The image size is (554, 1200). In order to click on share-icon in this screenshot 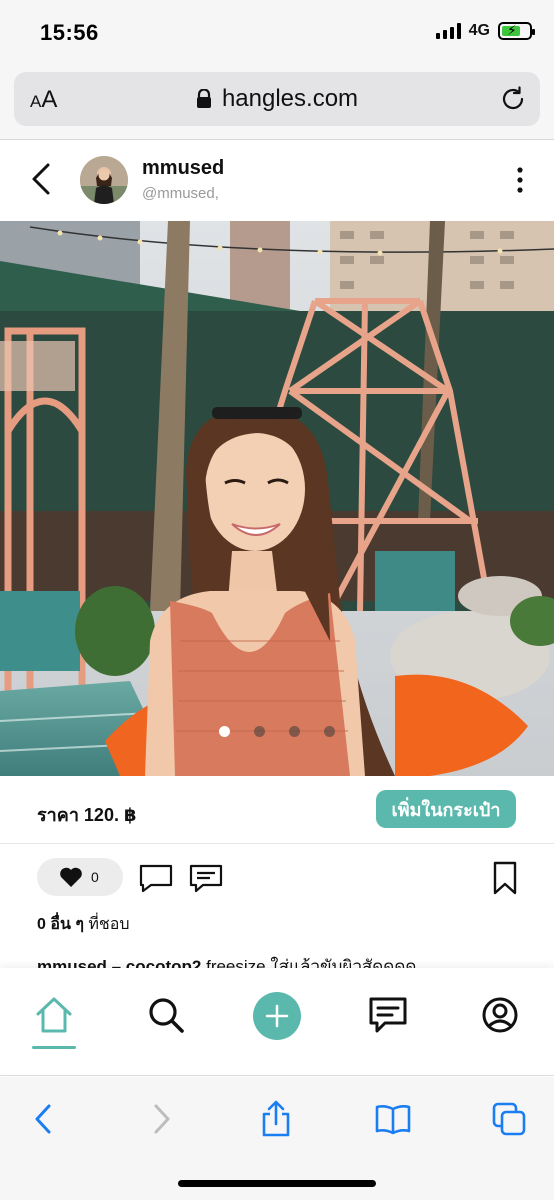, I will do `click(276, 1118)`.